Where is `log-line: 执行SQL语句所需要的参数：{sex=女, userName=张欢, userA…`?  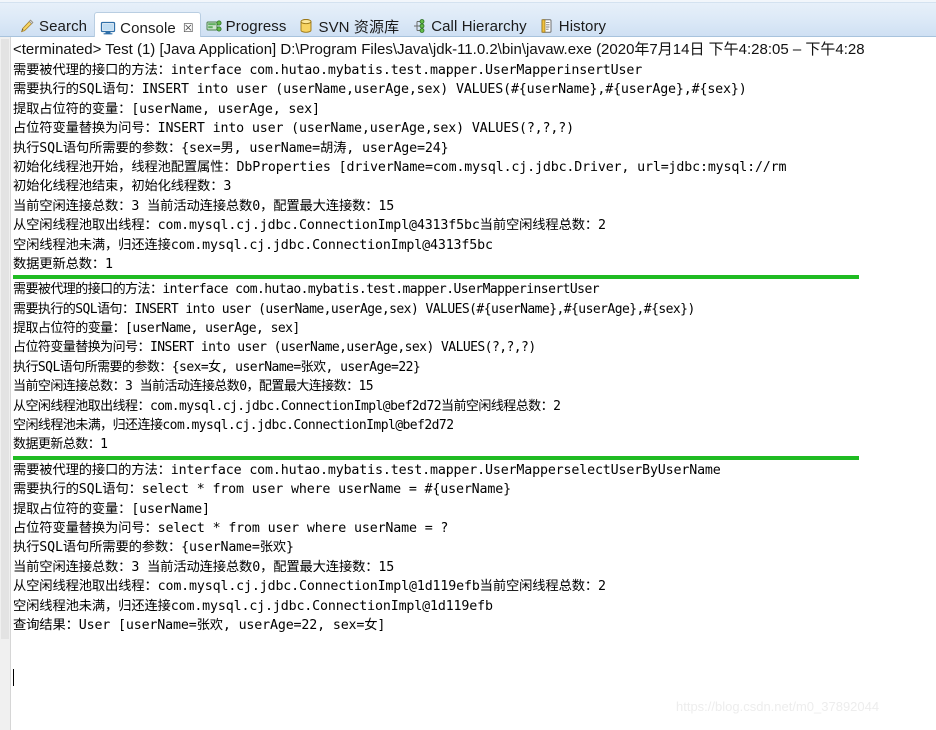
log-line: 执行SQL语句所需要的参数：{sex=女, userName=张欢, userA… is located at coordinates (217, 367).